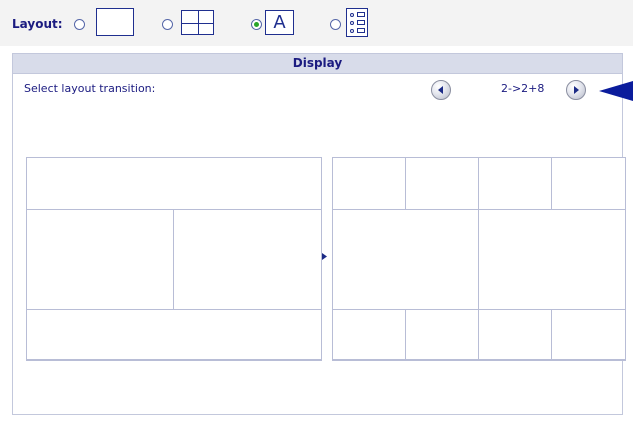  I want to click on next-transition-button, so click(576, 90).